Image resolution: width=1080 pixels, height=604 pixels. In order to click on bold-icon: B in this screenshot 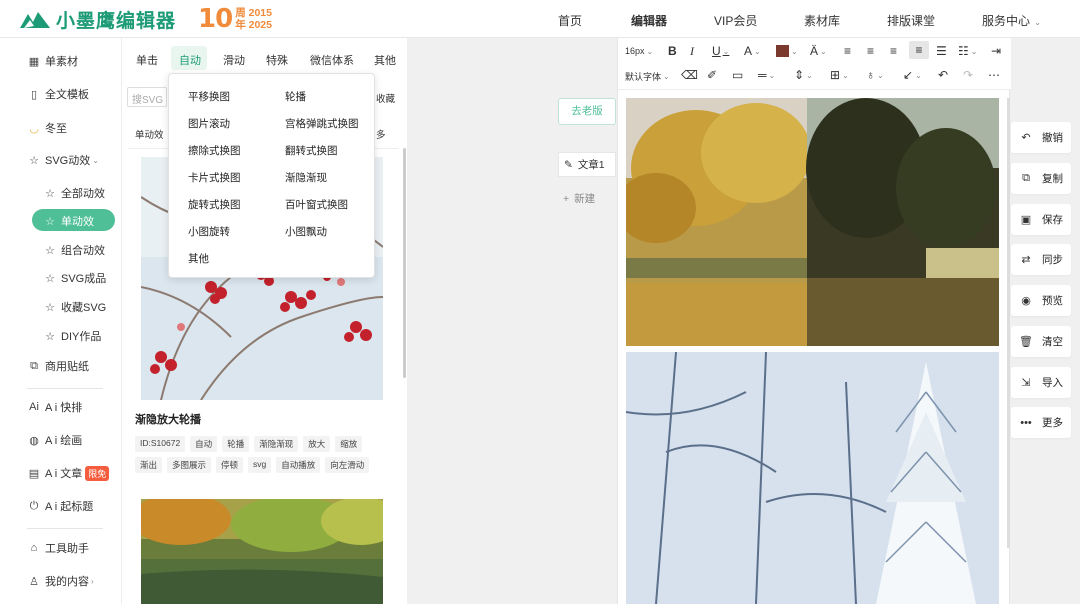, I will do `click(672, 51)`.